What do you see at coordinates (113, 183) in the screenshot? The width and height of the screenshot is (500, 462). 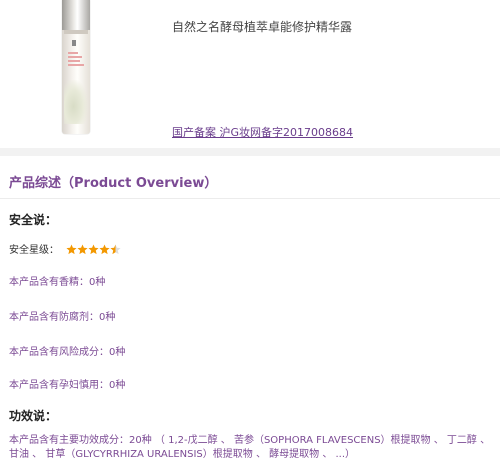 I see `section-title: 产品综述（Product Overview）` at bounding box center [113, 183].